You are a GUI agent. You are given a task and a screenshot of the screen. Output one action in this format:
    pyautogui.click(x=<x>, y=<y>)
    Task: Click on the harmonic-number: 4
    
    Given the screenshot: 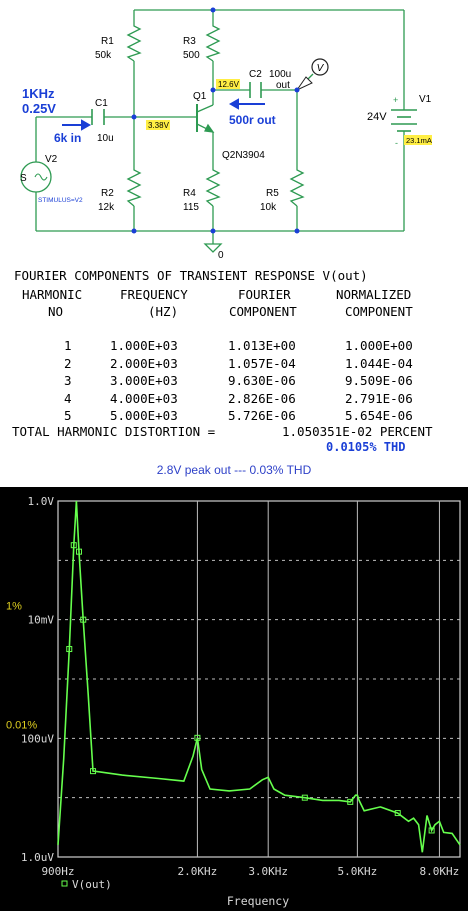 What is the action you would take?
    pyautogui.click(x=68, y=398)
    